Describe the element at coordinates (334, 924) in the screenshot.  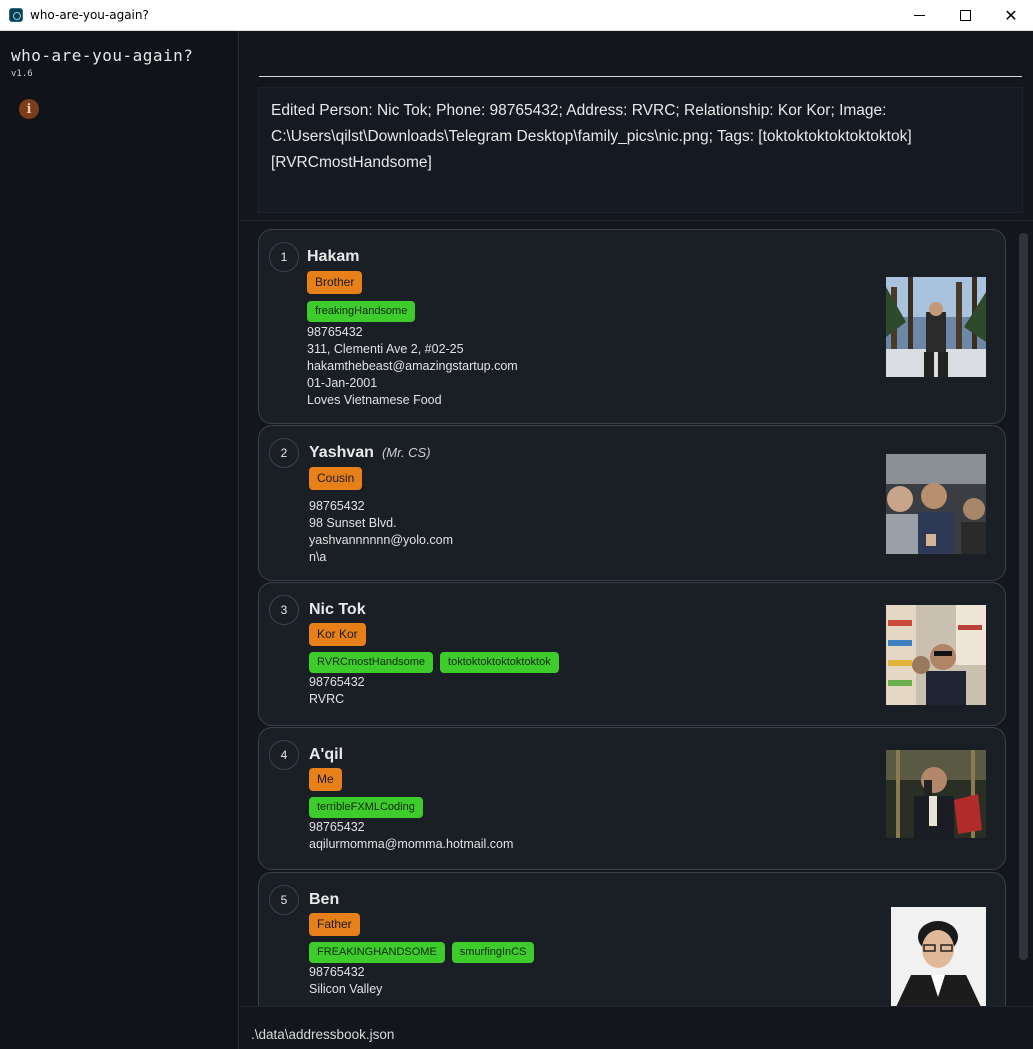
I see `relationship-badge: Father` at that location.